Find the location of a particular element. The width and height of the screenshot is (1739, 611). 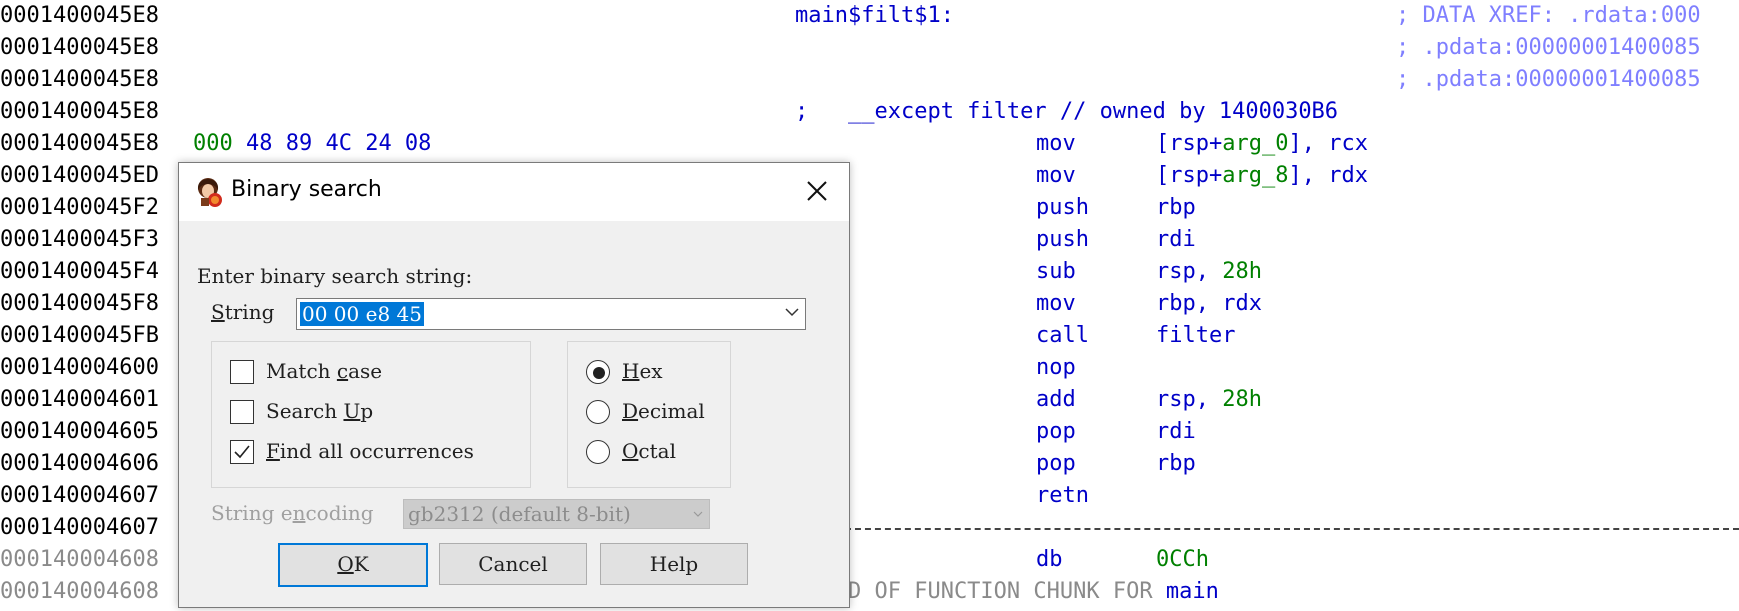

close-icon is located at coordinates (817, 191).